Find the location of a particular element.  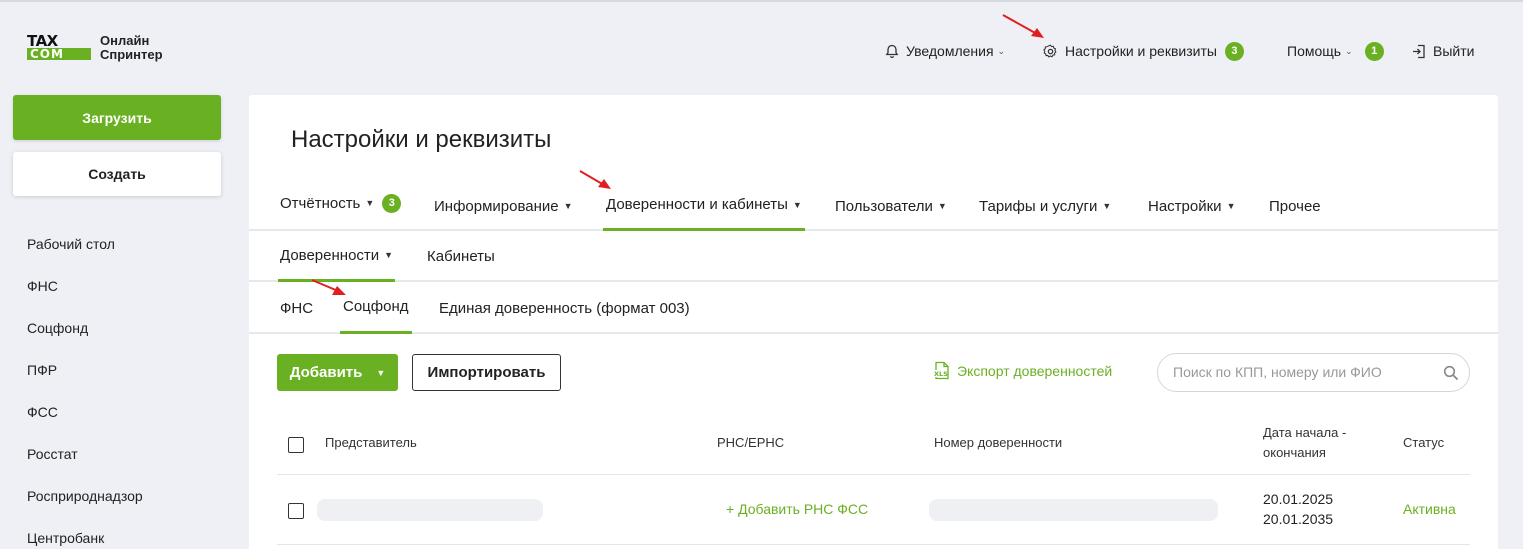

tab-tariffs: Тарифы и услуги ▼ is located at coordinates (1045, 206).